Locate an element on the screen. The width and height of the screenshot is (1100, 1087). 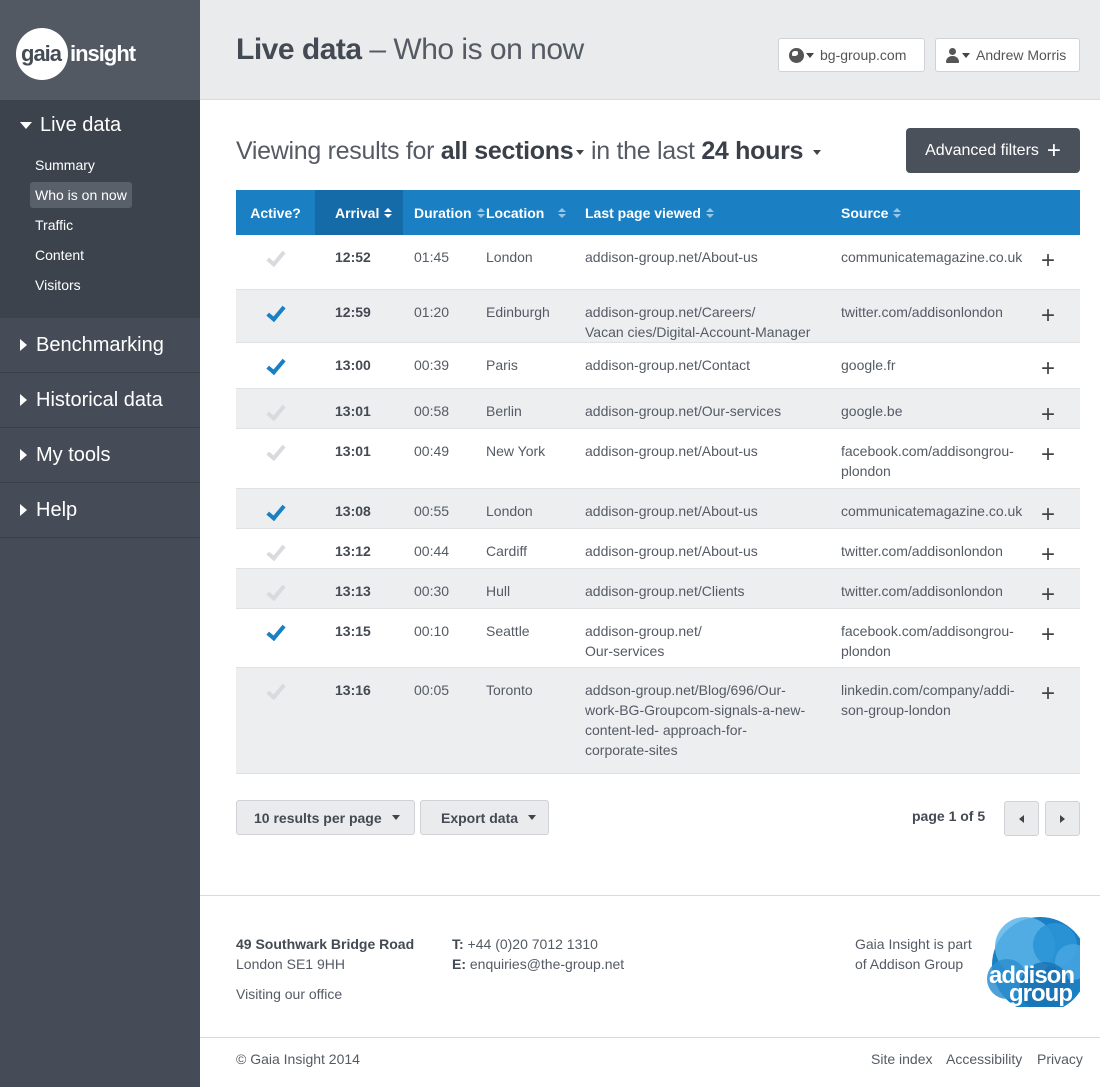
arrival-cell: 13:01 is located at coordinates (359, 458).